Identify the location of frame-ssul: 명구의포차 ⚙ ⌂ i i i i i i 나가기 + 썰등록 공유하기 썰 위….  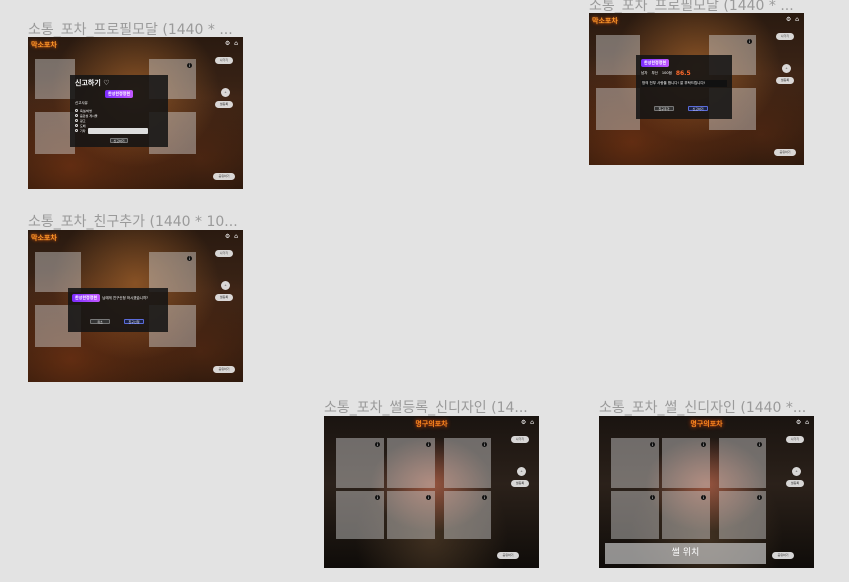
(706, 492).